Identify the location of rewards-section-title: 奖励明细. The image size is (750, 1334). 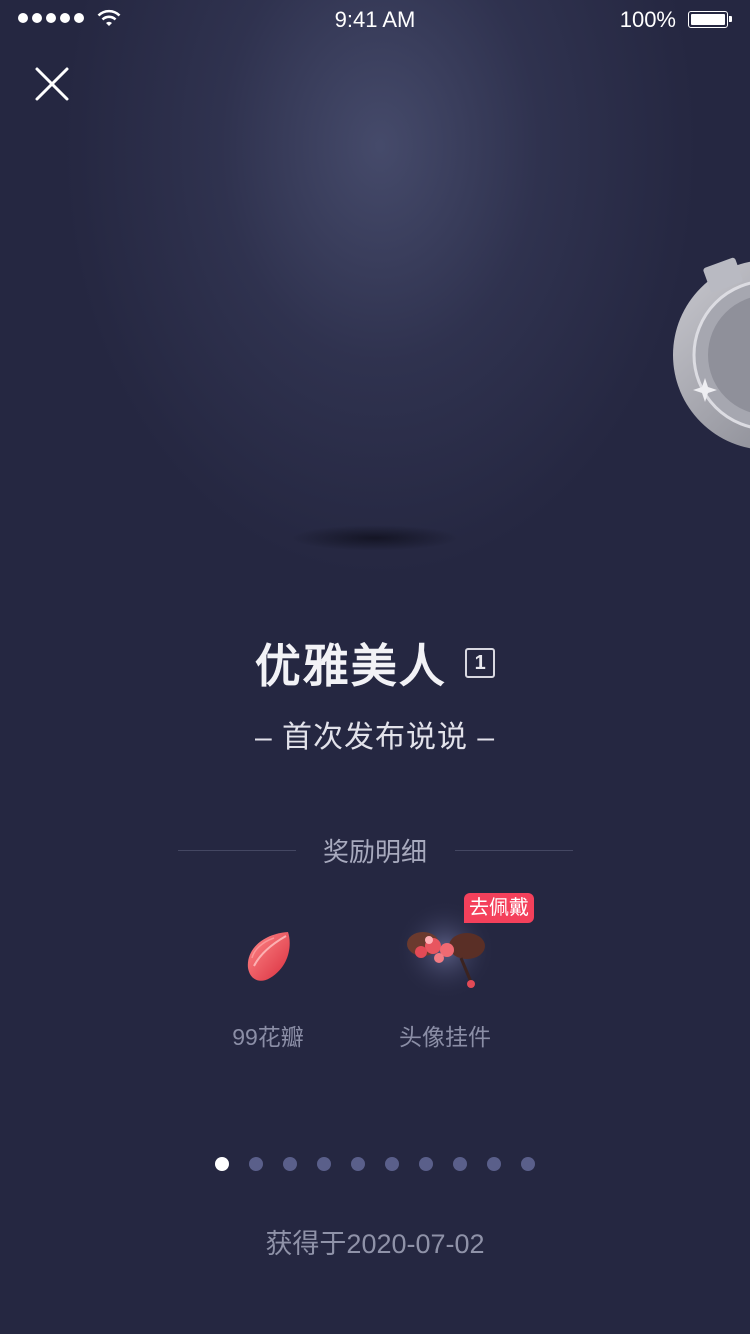
(374, 852).